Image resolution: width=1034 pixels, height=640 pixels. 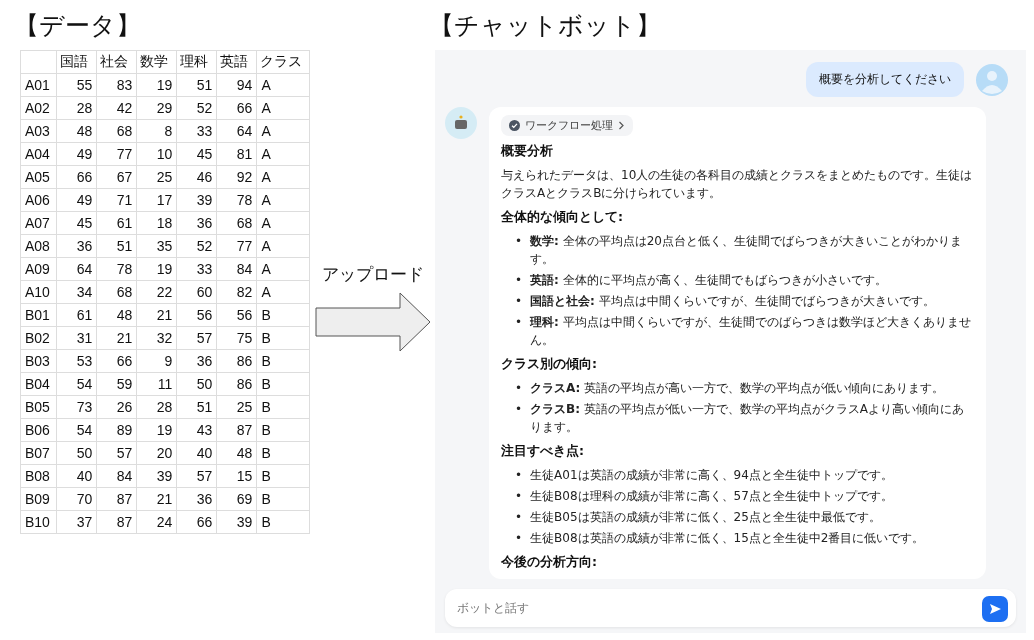 I want to click on table-cell: B06, so click(x=38, y=430).